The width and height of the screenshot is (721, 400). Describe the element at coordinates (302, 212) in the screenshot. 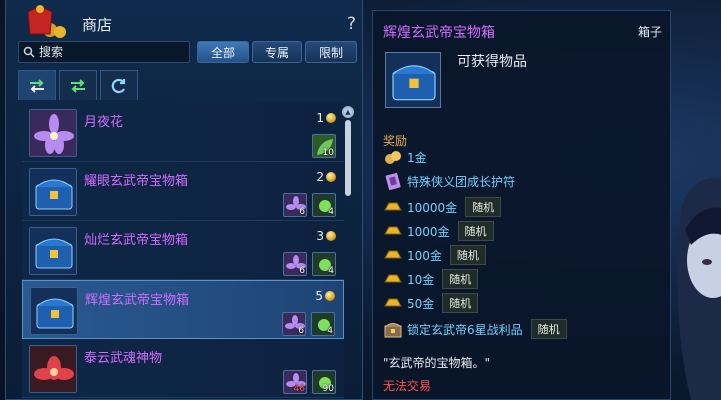

I see `material-qty: 6` at that location.